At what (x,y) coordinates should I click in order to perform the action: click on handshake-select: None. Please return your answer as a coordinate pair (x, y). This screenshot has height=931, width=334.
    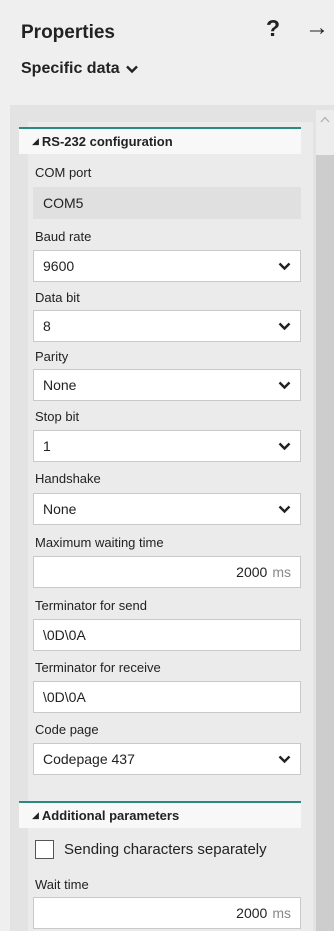
    Looking at the image, I should click on (167, 509).